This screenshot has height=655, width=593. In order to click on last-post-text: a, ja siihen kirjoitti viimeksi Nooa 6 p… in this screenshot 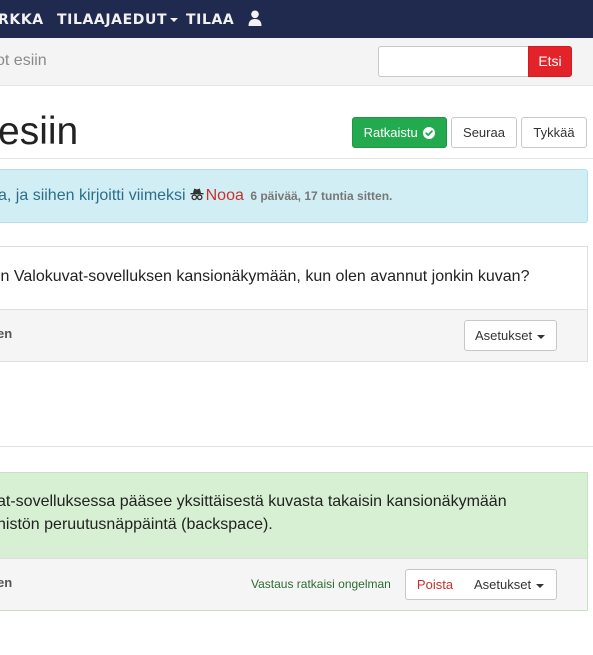, I will do `click(196, 196)`.